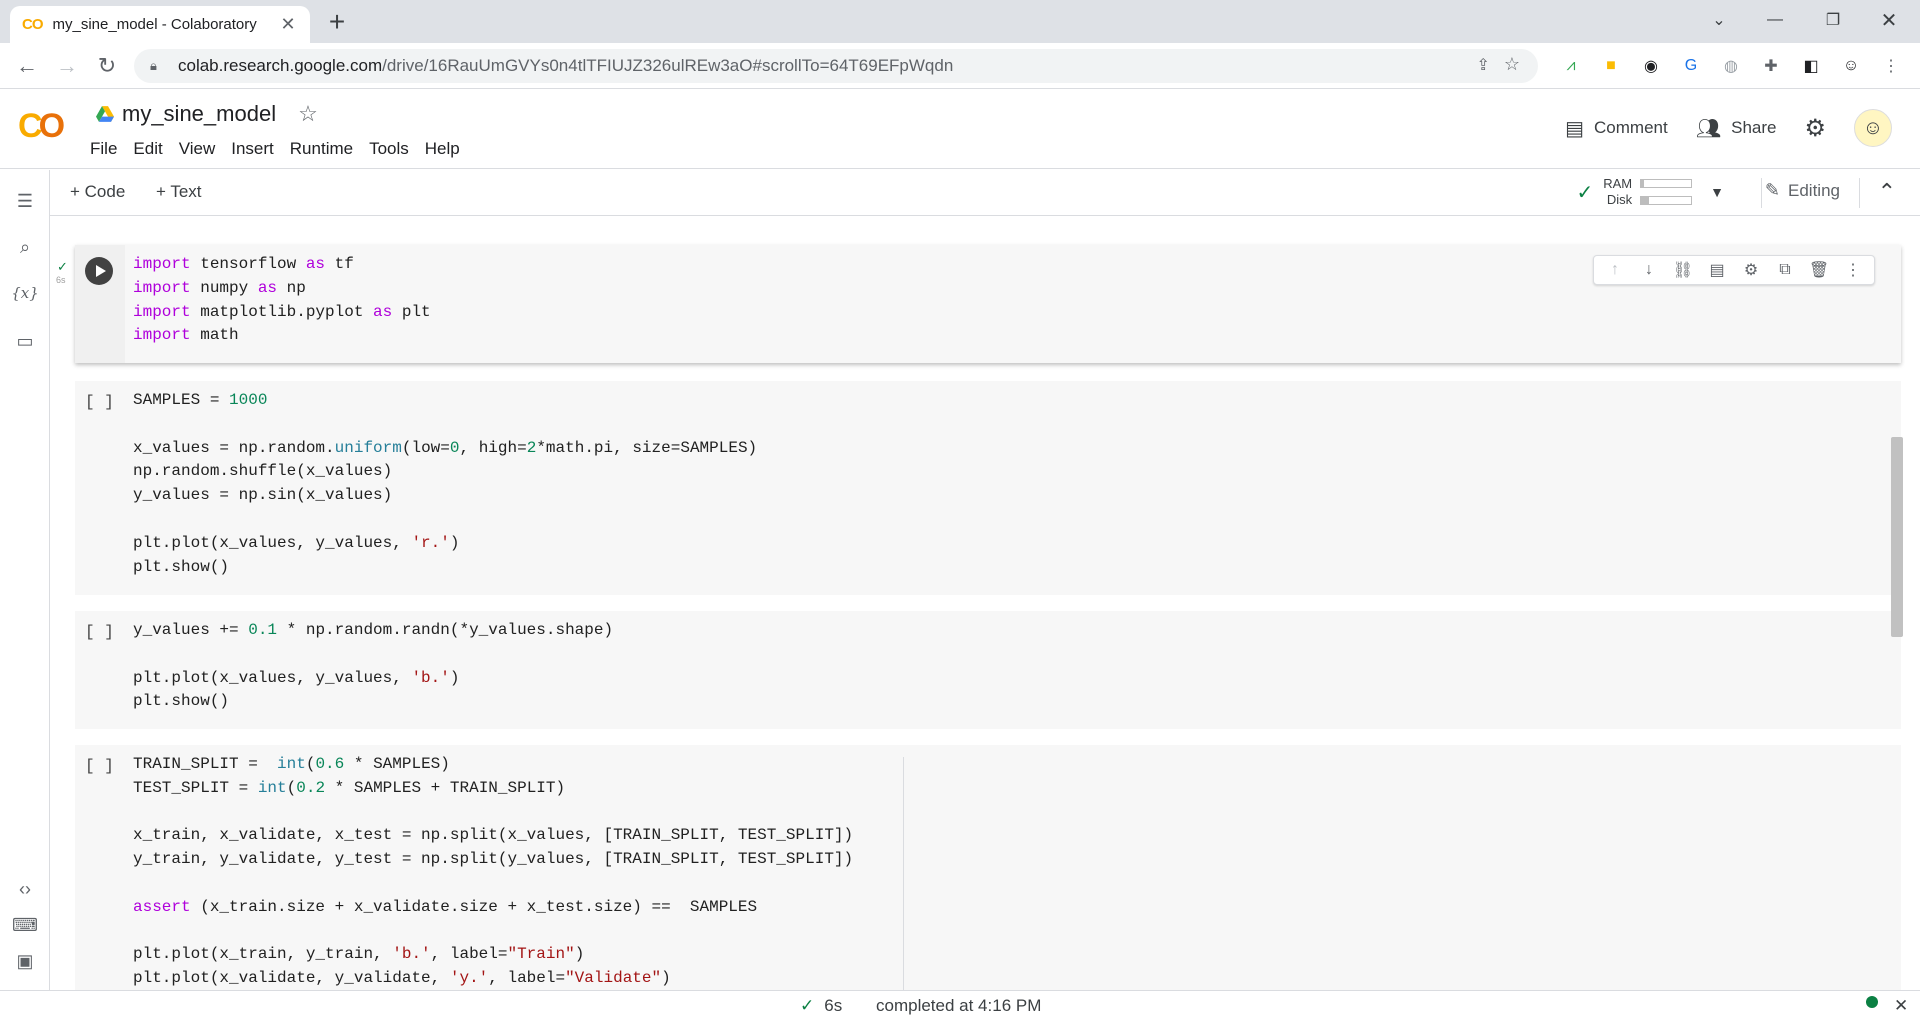 The image size is (1920, 1020). What do you see at coordinates (1650, 192) in the screenshot?
I see `resources-indicator: ✓ RAM Disk ▼` at bounding box center [1650, 192].